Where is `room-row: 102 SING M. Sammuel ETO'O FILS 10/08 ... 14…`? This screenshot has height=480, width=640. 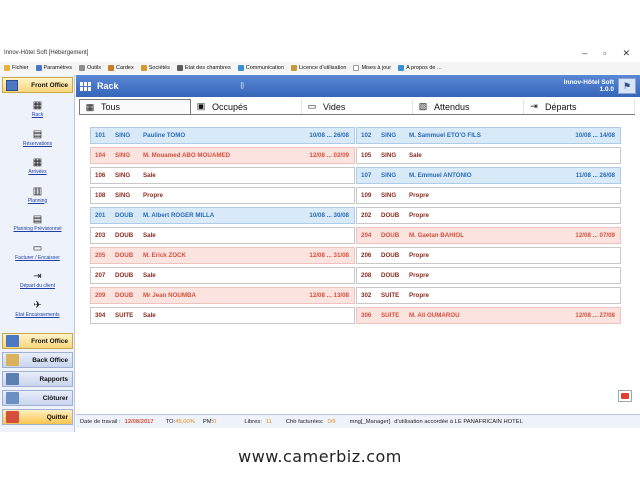 room-row: 102 SING M. Sammuel ETO'O FILS 10/08 ... 14… is located at coordinates (488, 135).